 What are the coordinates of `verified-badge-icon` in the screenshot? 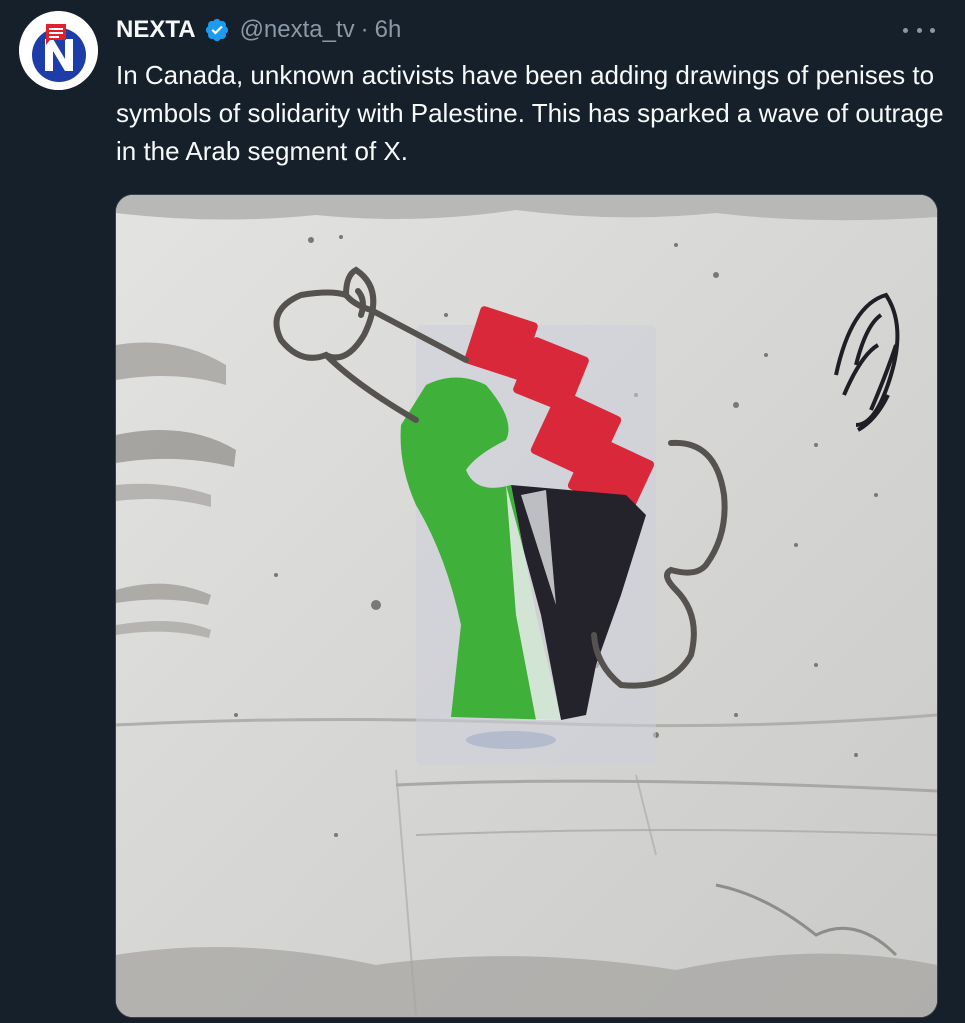 It's located at (216, 30).